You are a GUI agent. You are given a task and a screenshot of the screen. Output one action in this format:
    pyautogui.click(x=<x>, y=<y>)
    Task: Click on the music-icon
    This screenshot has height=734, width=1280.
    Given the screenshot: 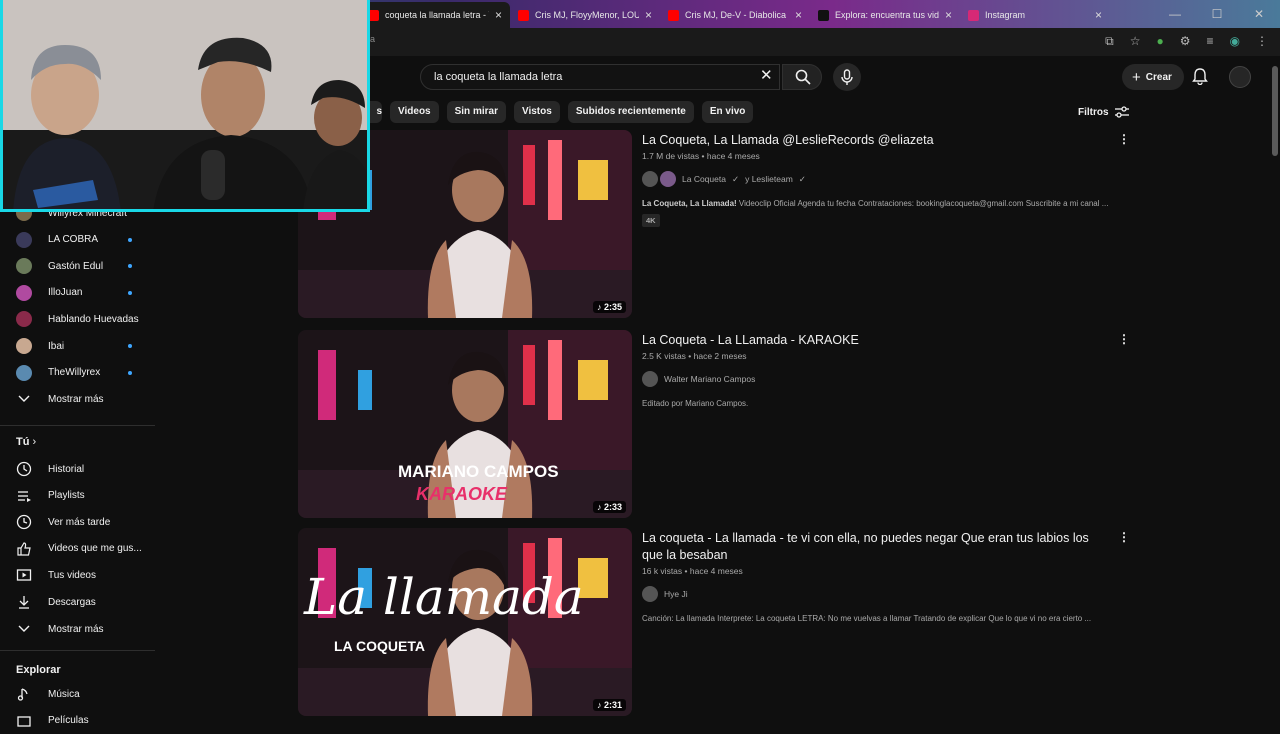 What is the action you would take?
    pyautogui.click(x=24, y=694)
    